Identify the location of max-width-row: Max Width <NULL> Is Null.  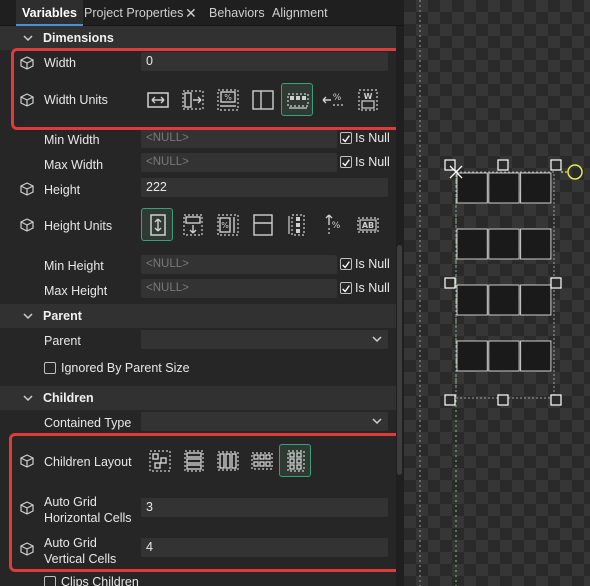
(198, 164).